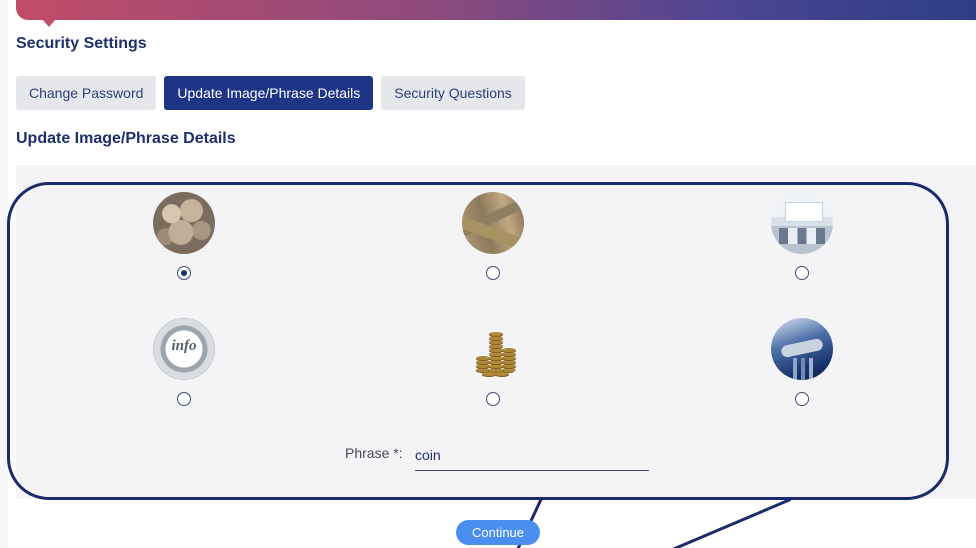 The height and width of the screenshot is (548, 976). Describe the element at coordinates (493, 223) in the screenshot. I see `banknotes-image-icon` at that location.